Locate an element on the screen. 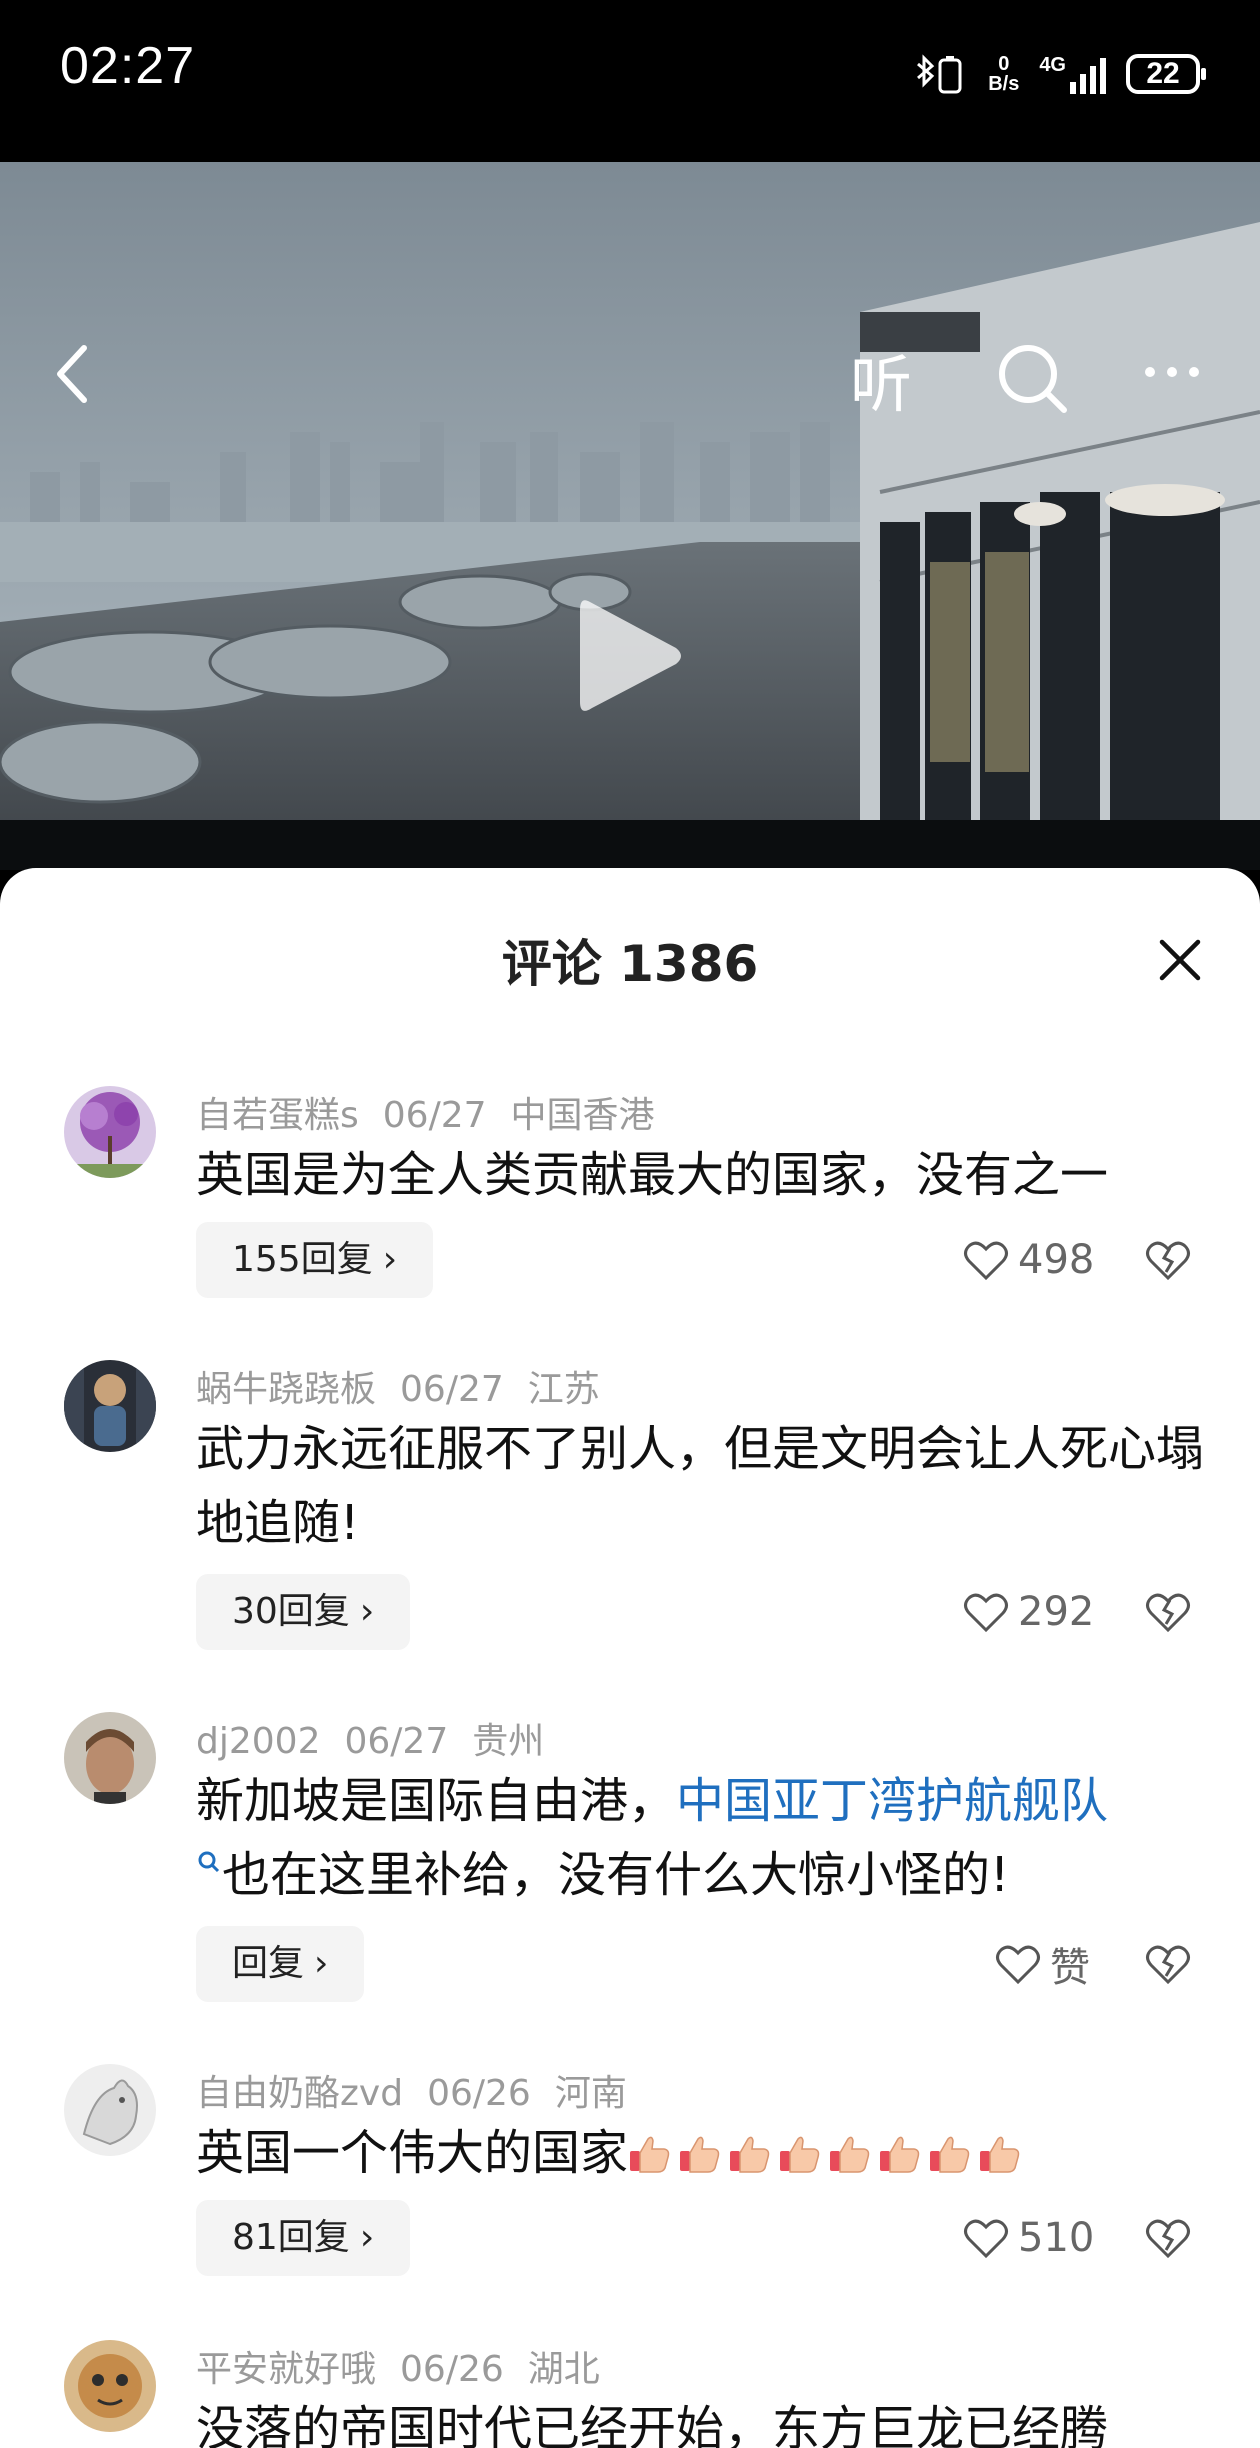  signal-icon: 4G is located at coordinates (1072, 74).